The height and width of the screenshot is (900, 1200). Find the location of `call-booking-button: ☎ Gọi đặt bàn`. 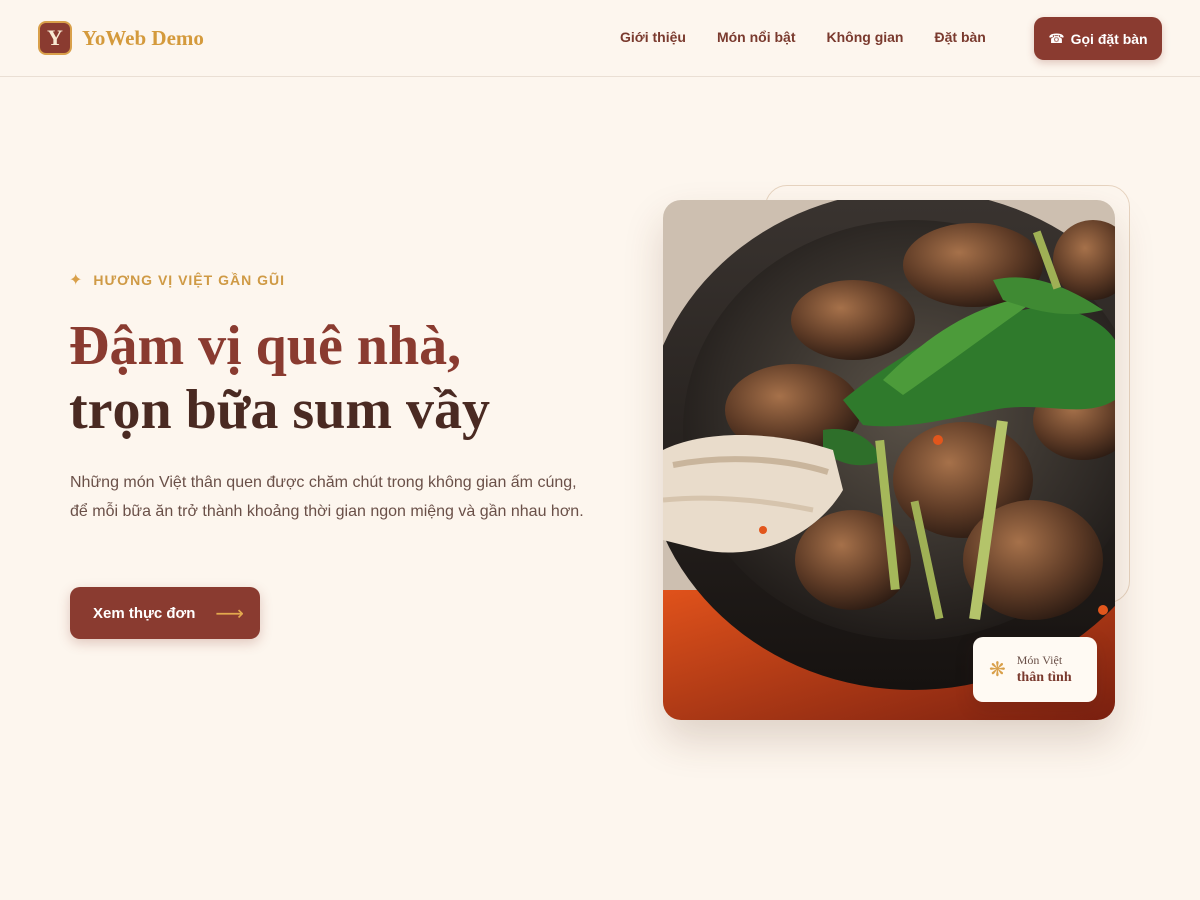

call-booking-button: ☎ Gọi đặt bàn is located at coordinates (1098, 38).